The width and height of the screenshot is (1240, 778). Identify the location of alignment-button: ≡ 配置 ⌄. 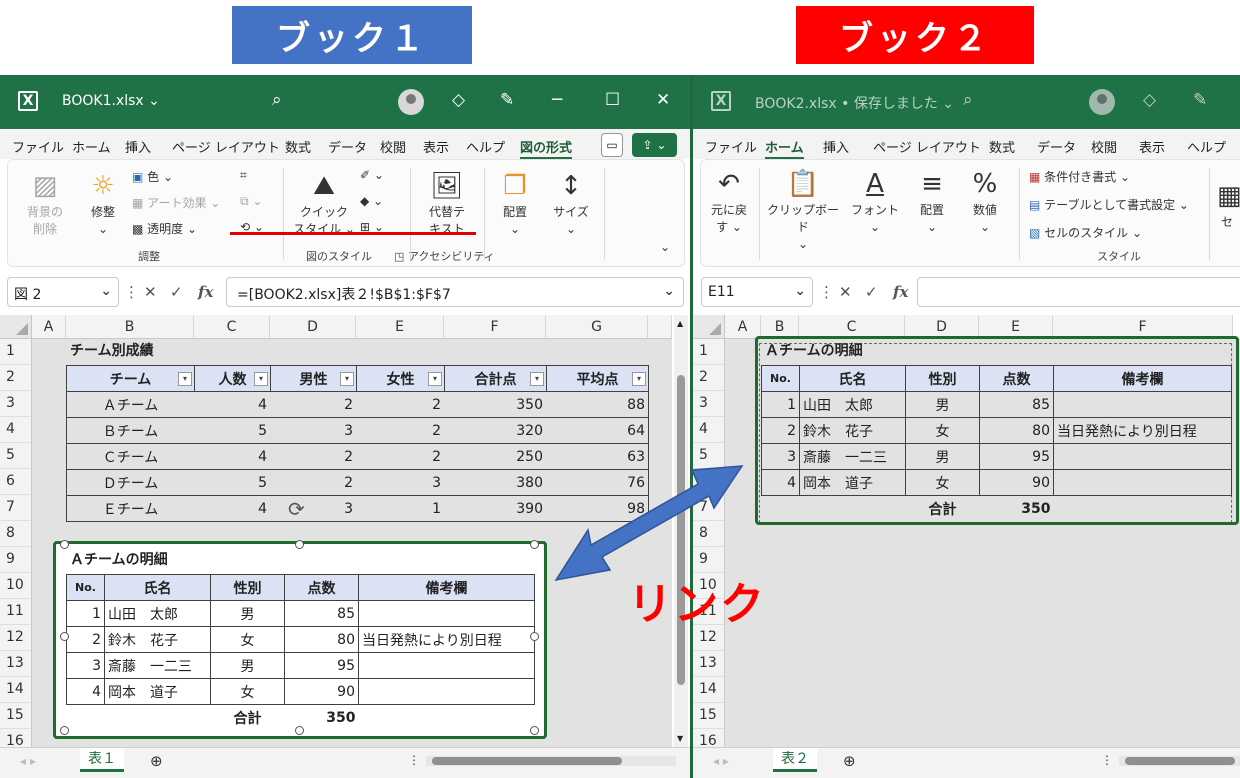
(932, 202).